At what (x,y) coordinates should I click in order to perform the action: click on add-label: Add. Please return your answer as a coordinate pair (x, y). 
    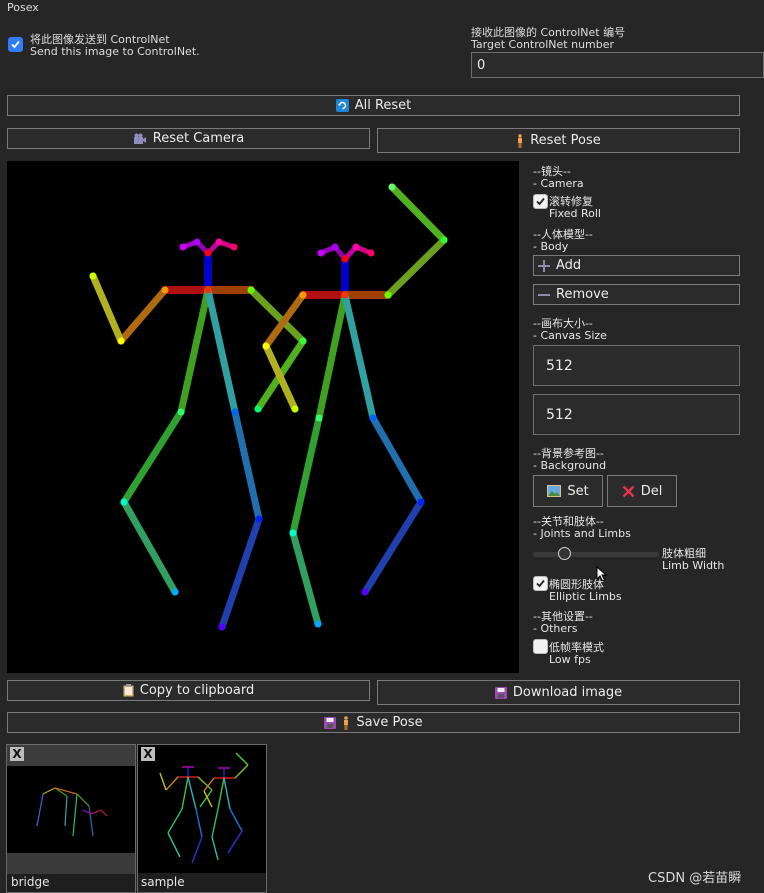
    Looking at the image, I should click on (569, 265).